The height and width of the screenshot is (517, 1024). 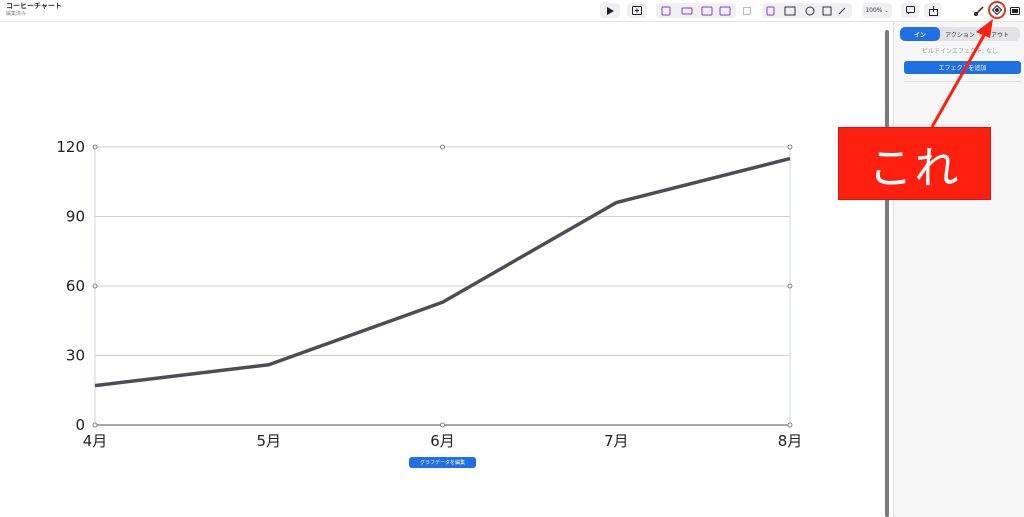 I want to click on animation-tabs: イン アクション アウト, so click(x=960, y=34).